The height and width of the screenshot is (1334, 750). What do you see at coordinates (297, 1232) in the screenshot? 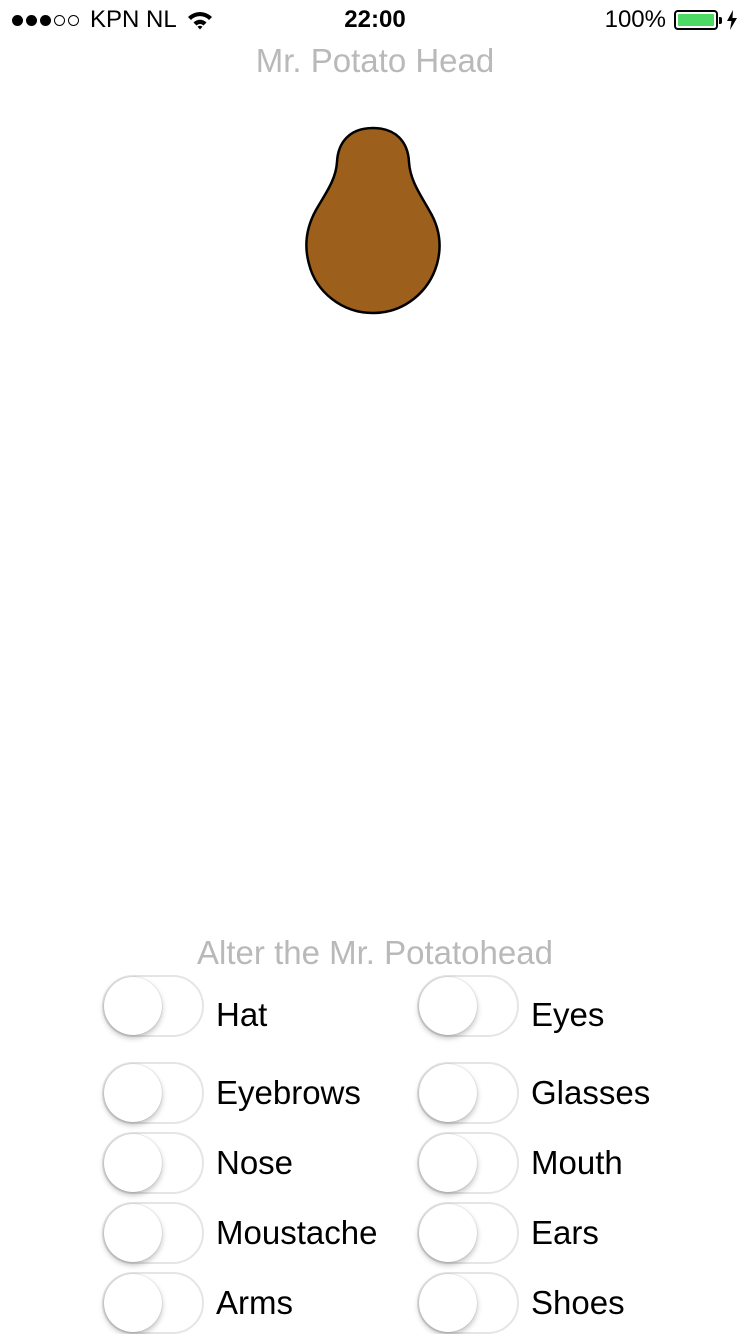
I see `toggle-moustache-label: Moustache` at bounding box center [297, 1232].